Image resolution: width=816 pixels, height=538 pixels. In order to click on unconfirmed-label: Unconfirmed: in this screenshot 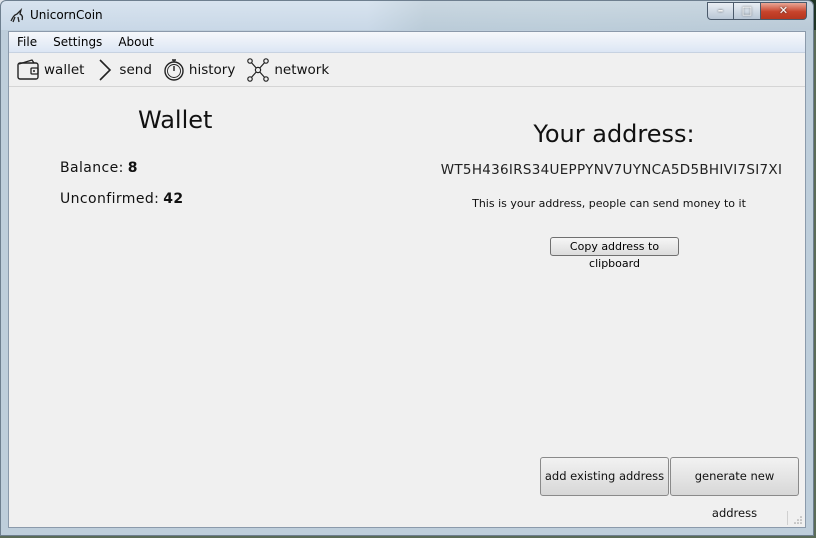, I will do `click(110, 199)`.